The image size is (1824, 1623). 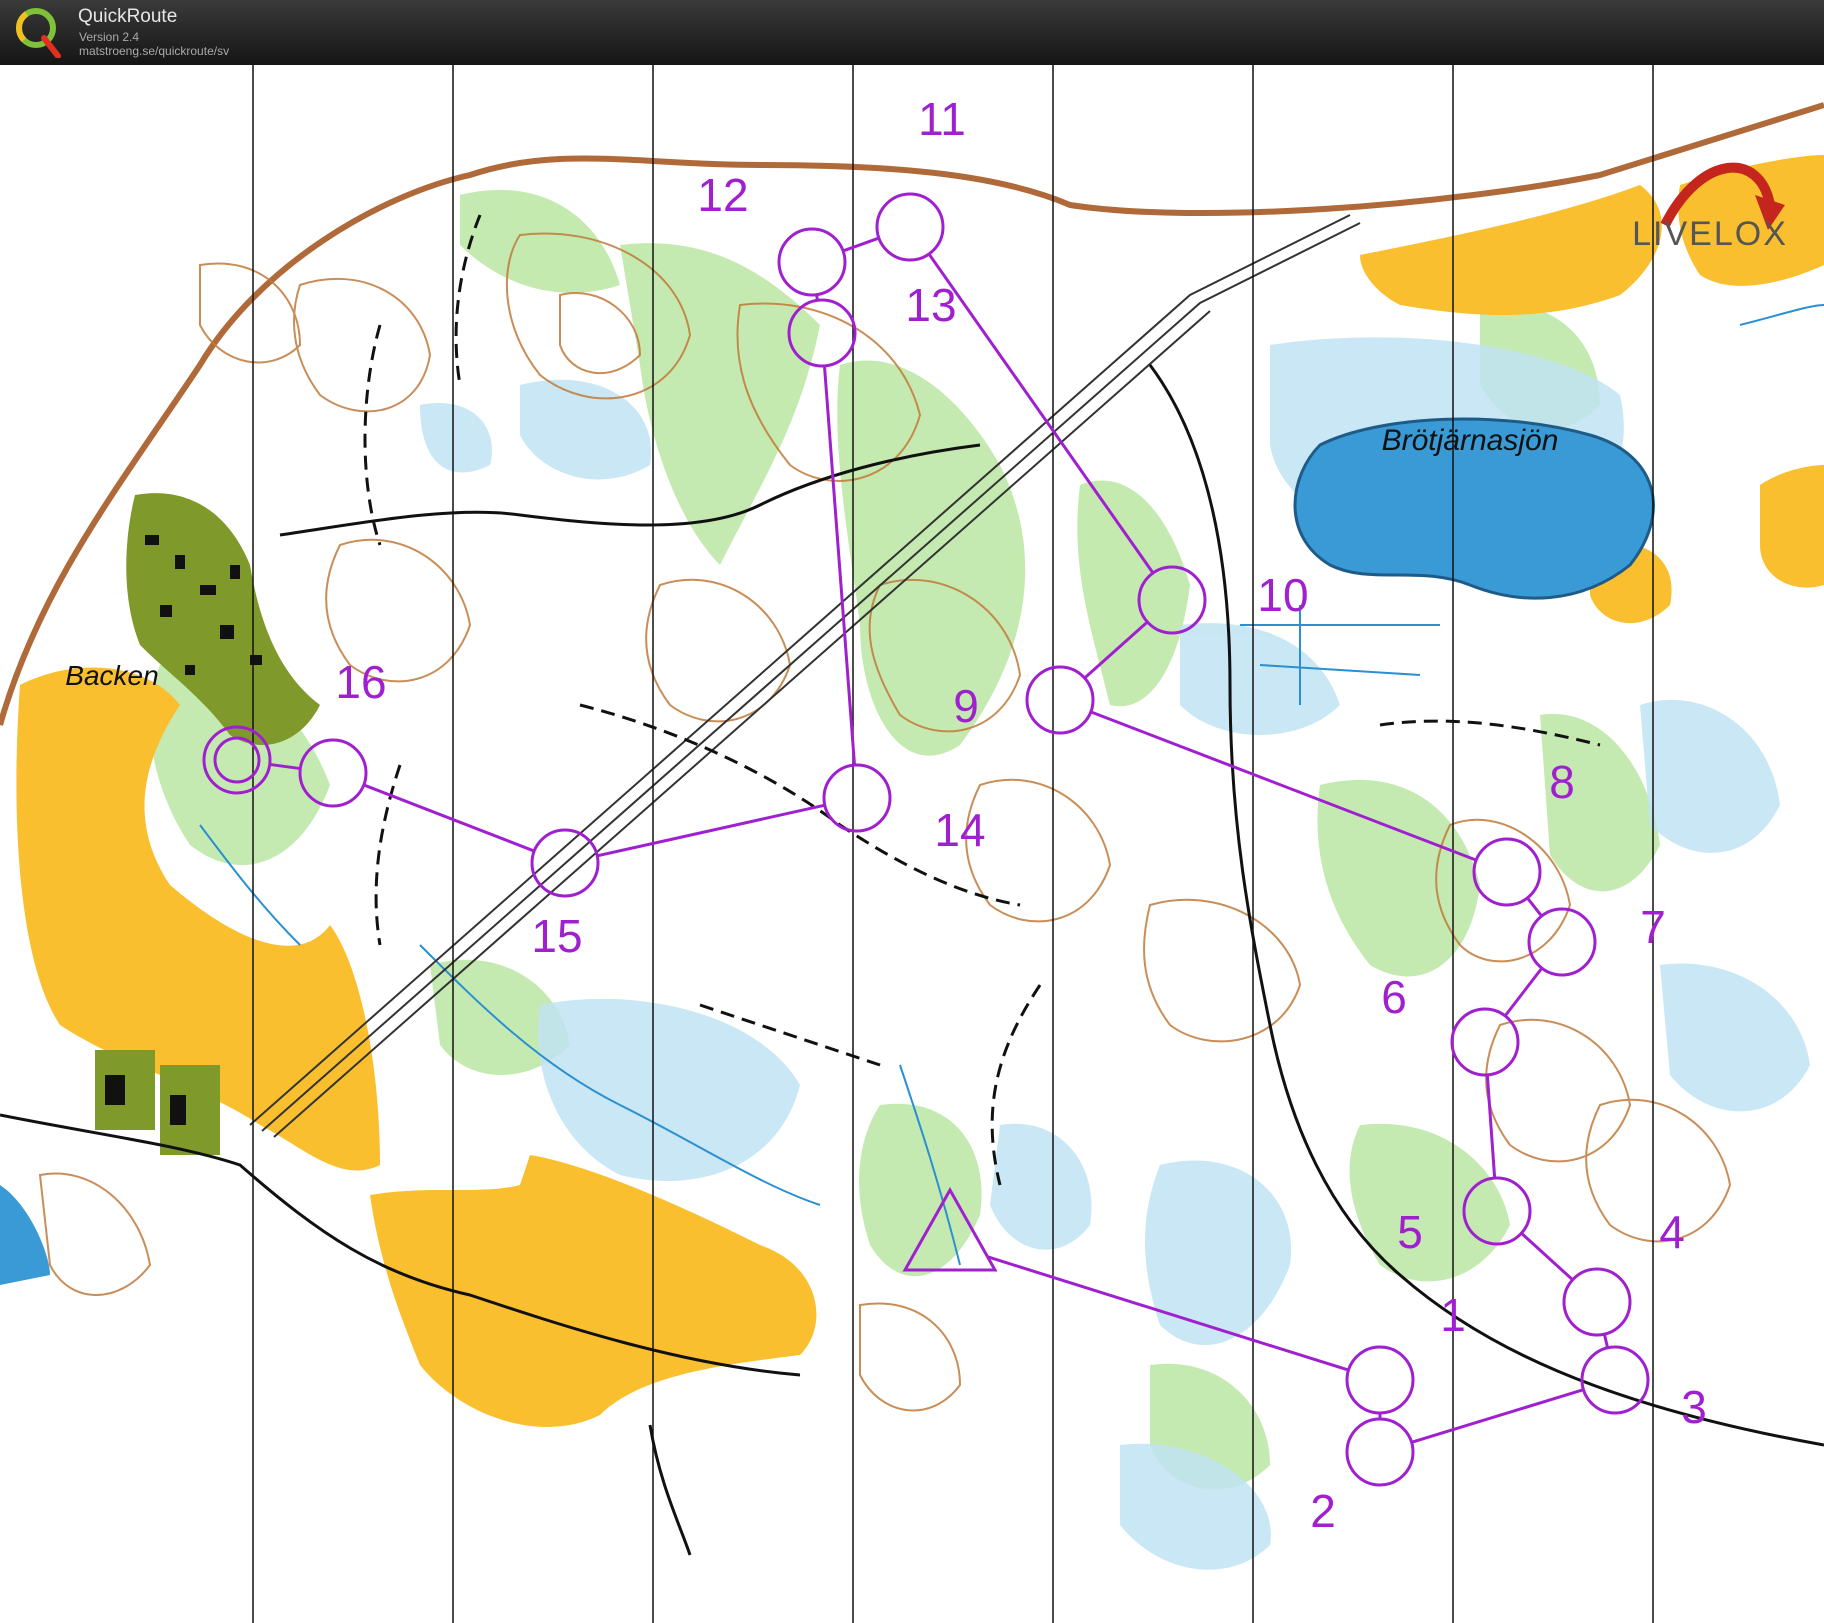 What do you see at coordinates (128, 16) in the screenshot?
I see `app-title: QuickRoute` at bounding box center [128, 16].